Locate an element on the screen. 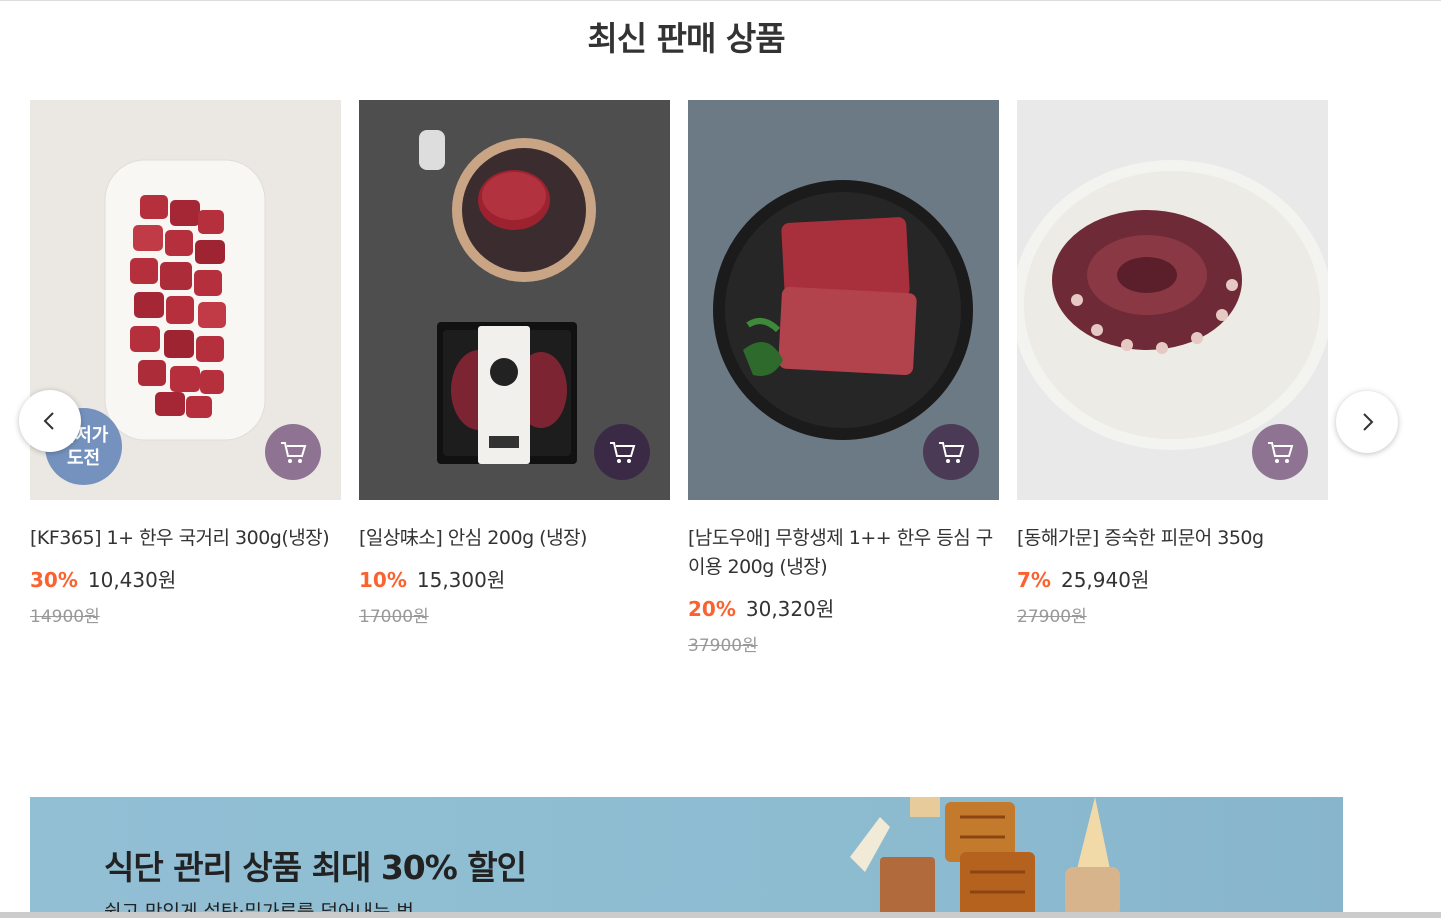 Image resolution: width=1441 pixels, height=918 pixels. discount-rate: 7% is located at coordinates (1034, 580).